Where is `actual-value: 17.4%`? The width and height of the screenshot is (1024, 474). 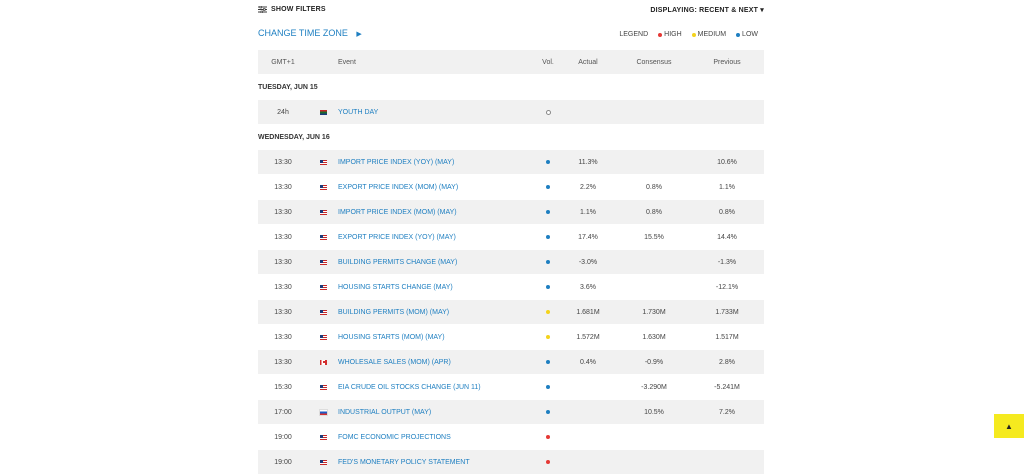
actual-value: 17.4% is located at coordinates (588, 237).